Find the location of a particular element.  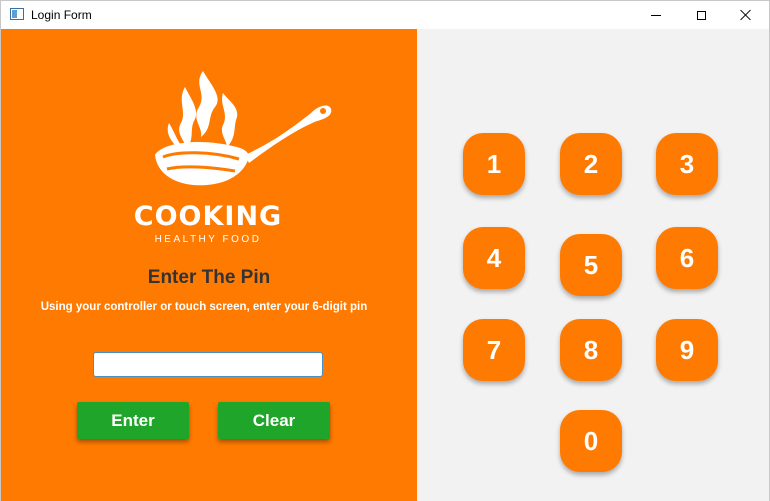

keypad-key-7: 7 is located at coordinates (494, 350).